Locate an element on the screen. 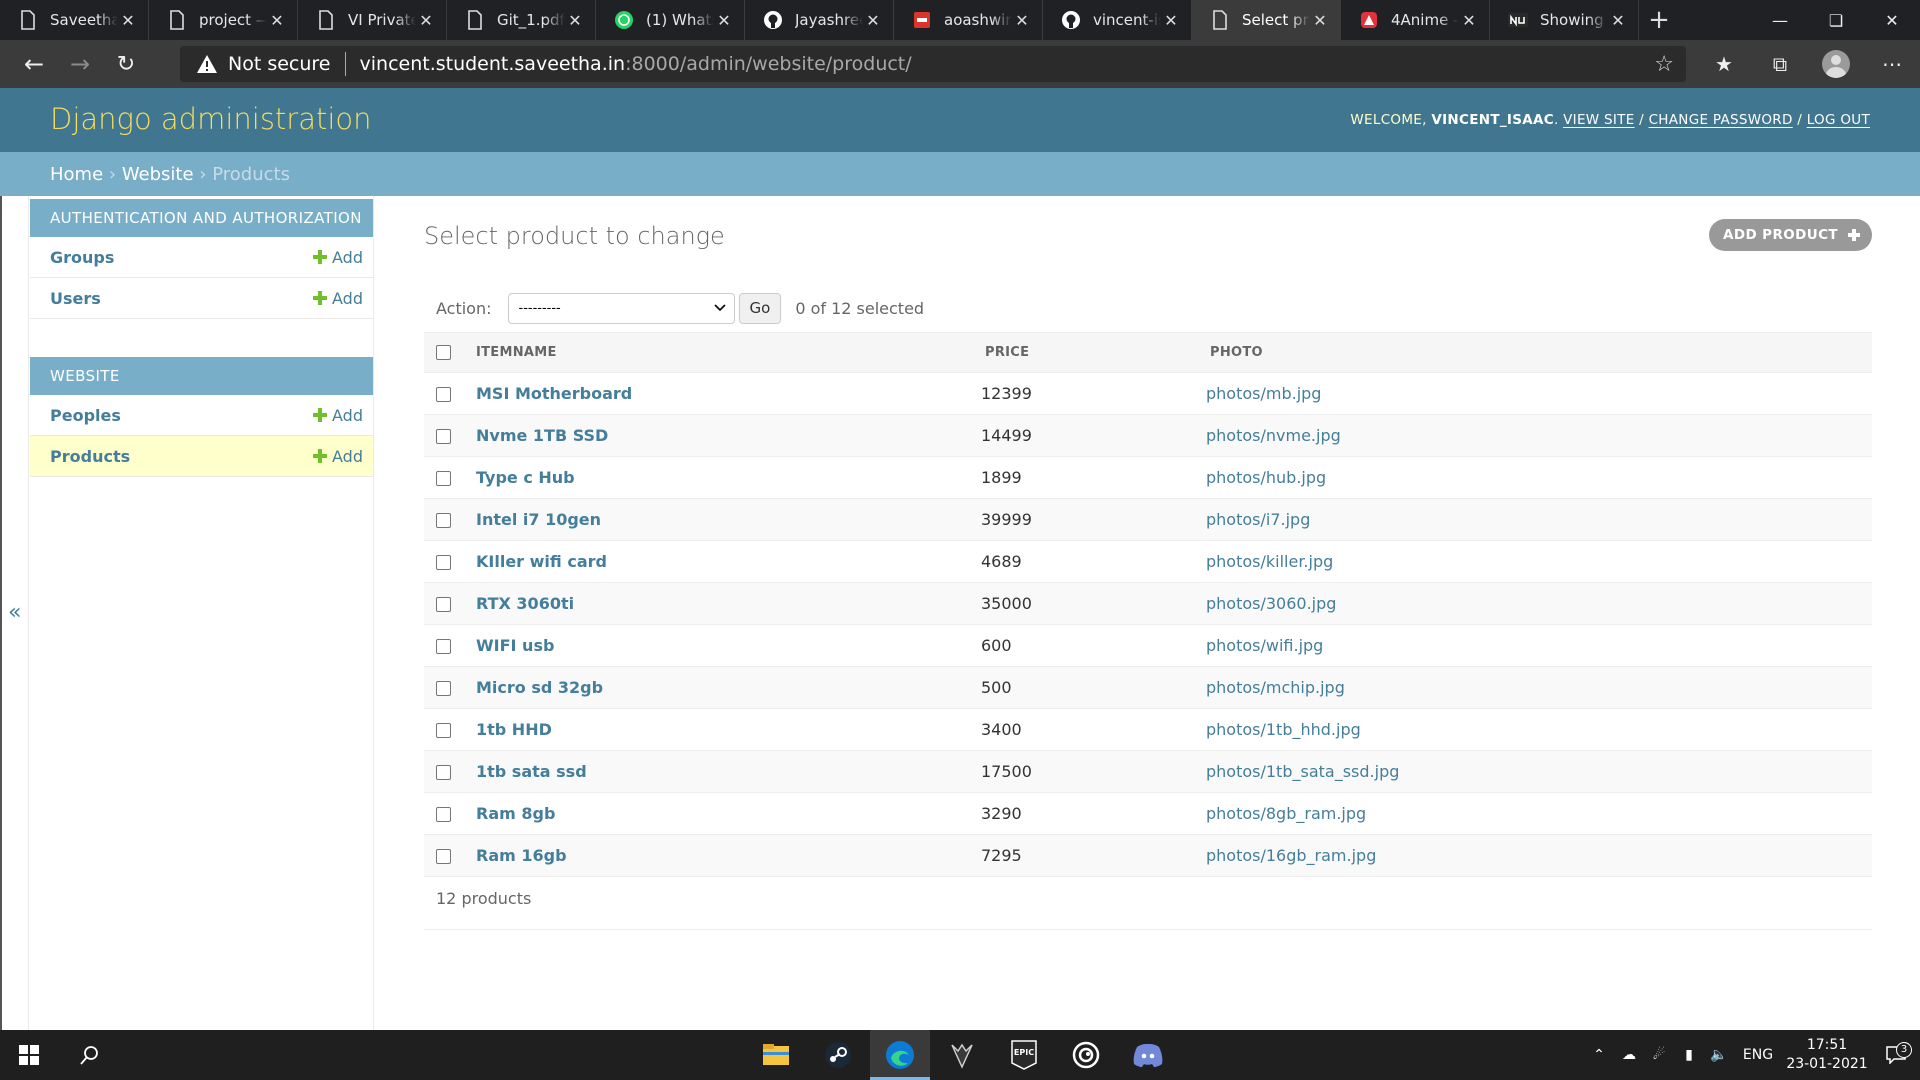 This screenshot has width=1920, height=1080. onedrive-icon: ☁ is located at coordinates (1629, 1055).